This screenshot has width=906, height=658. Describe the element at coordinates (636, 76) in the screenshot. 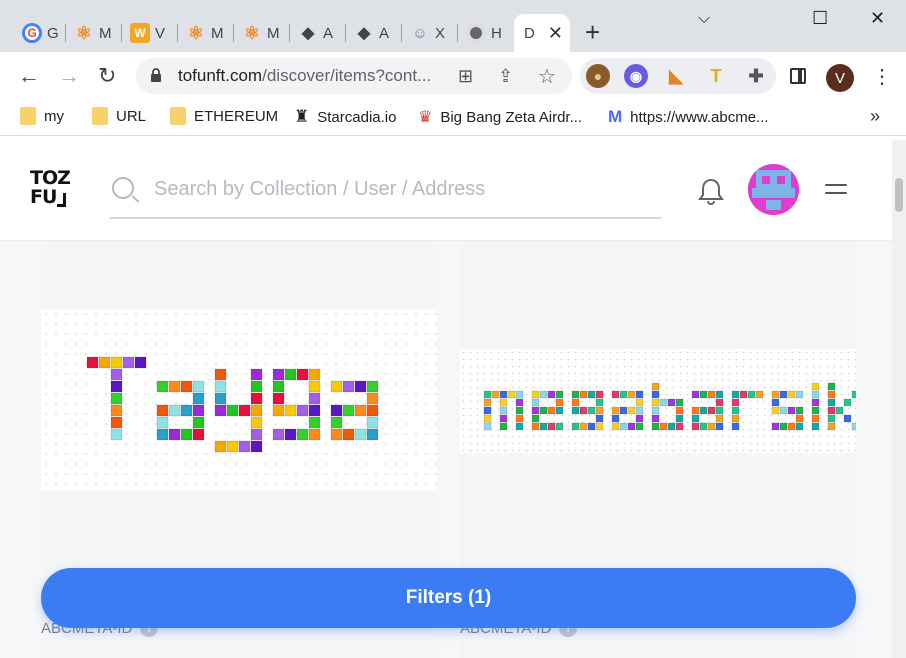

I see `chat-bot-icon: ◉` at that location.